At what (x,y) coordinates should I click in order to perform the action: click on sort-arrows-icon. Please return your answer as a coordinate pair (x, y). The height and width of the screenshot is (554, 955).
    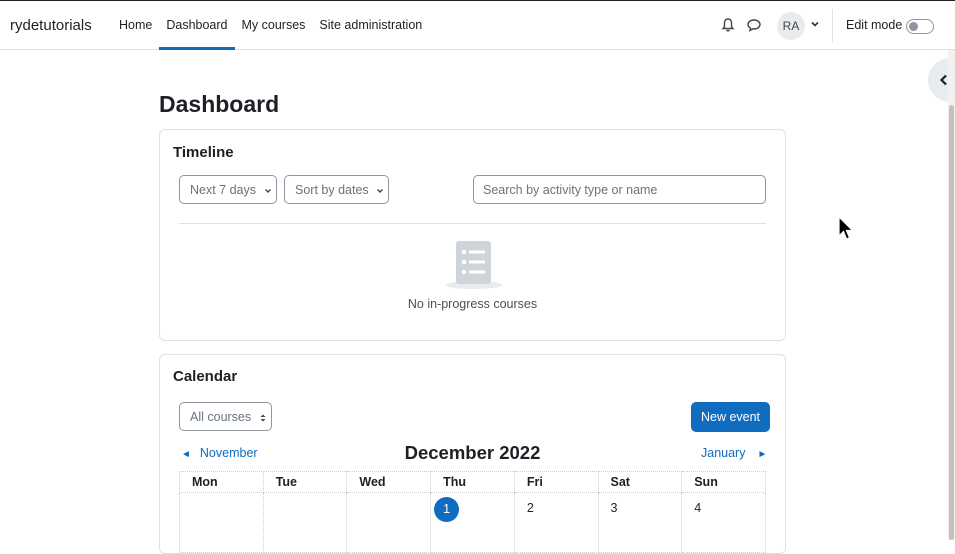
    Looking at the image, I should click on (263, 418).